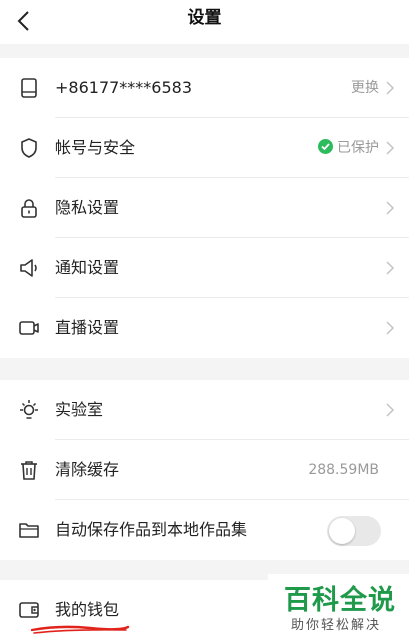  I want to click on account-security-label: 帐号与安全, so click(95, 147).